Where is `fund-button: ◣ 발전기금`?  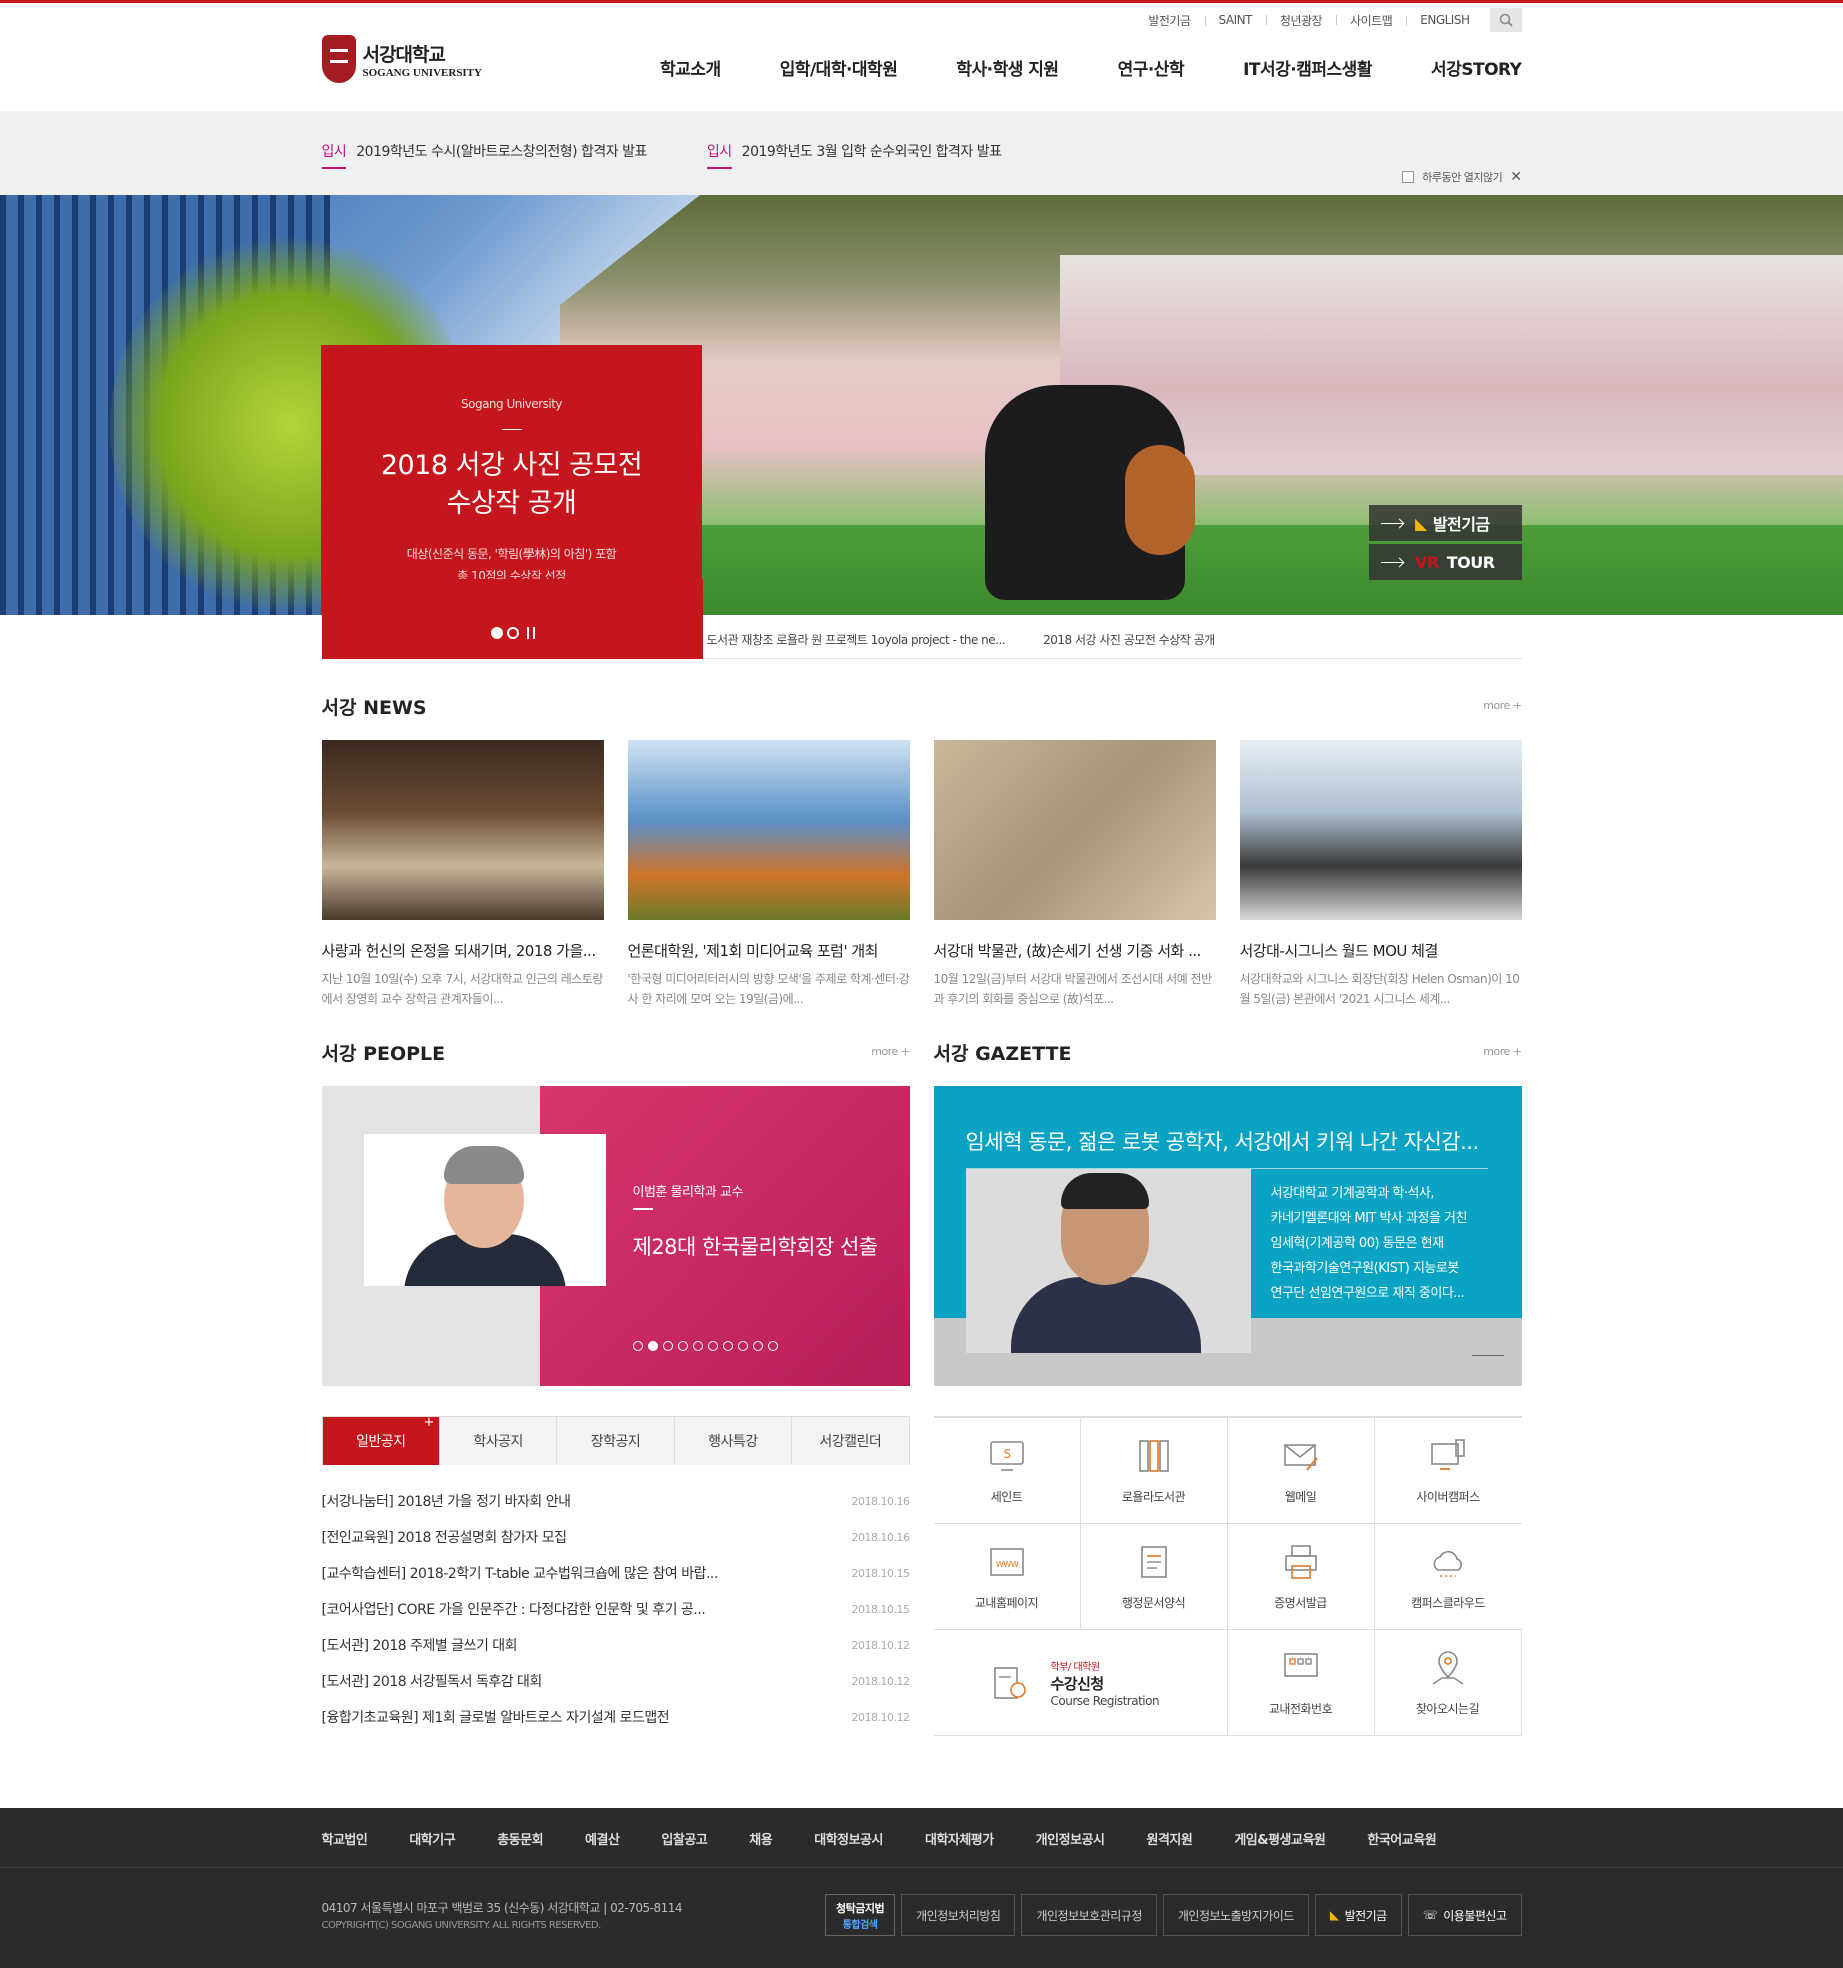 fund-button: ◣ 발전기금 is located at coordinates (1445, 523).